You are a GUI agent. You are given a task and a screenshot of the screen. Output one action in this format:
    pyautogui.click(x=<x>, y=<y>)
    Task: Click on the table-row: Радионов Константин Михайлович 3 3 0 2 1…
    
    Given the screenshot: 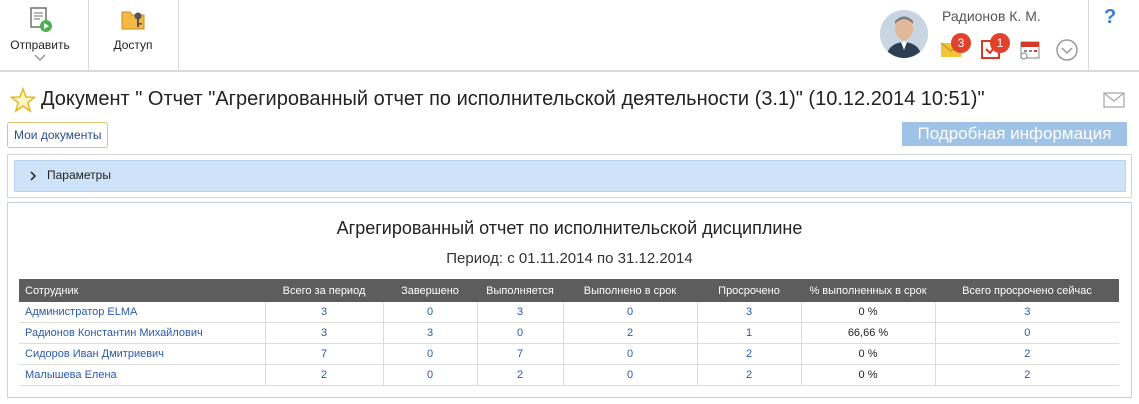 What is the action you would take?
    pyautogui.click(x=569, y=333)
    